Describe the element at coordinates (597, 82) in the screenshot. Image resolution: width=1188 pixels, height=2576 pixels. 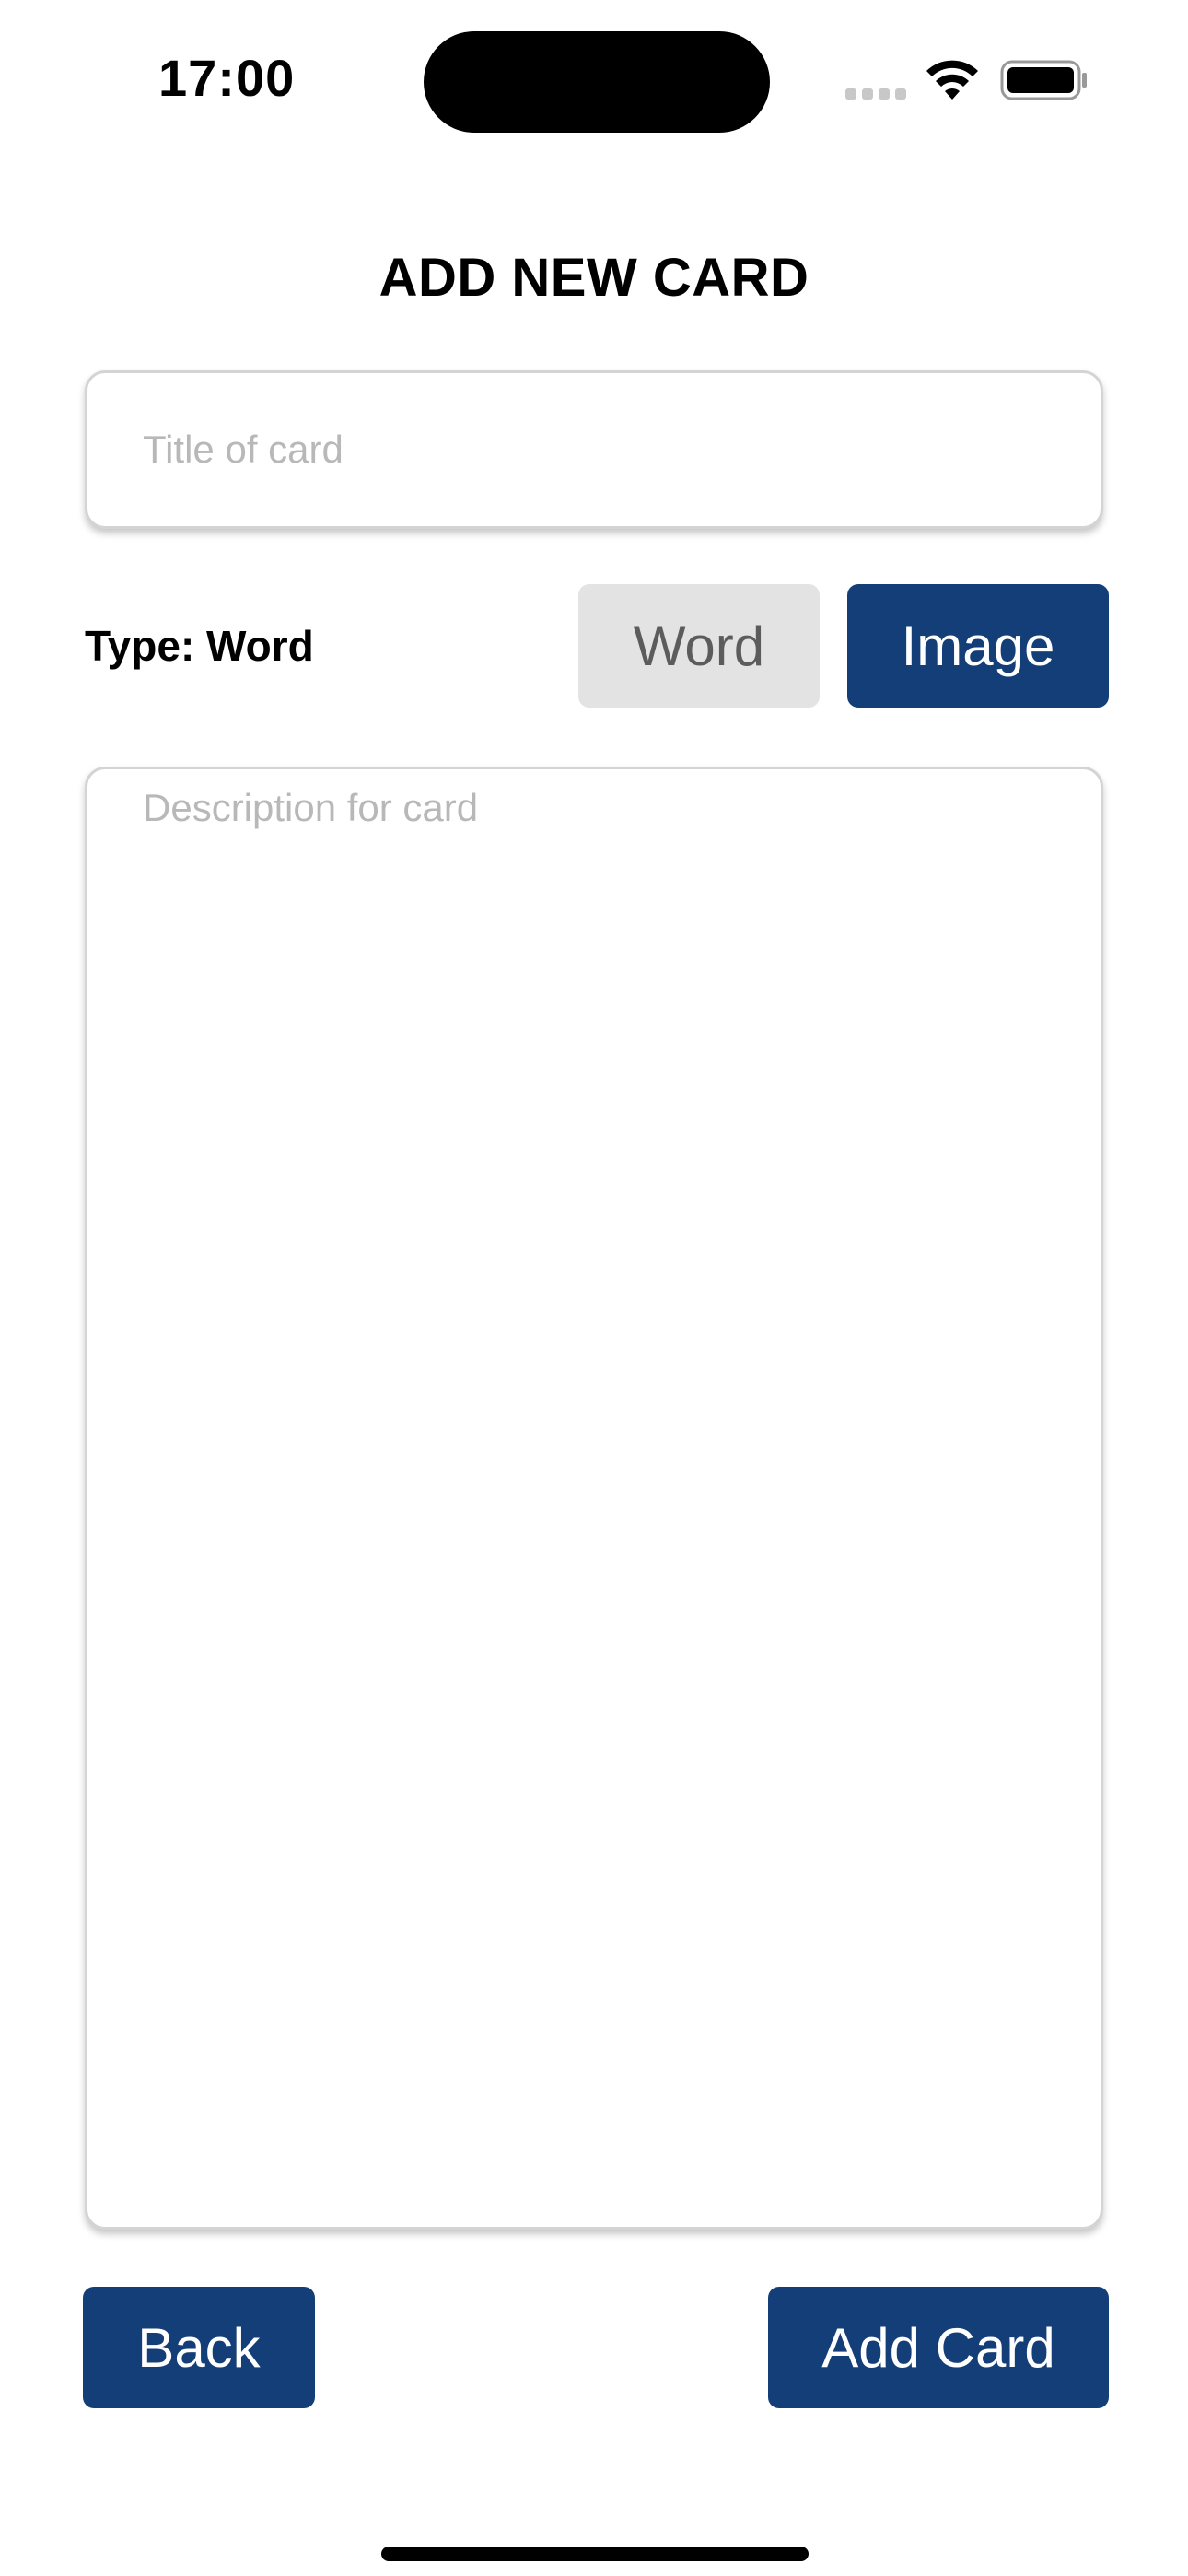
I see `dynamic-island` at that location.